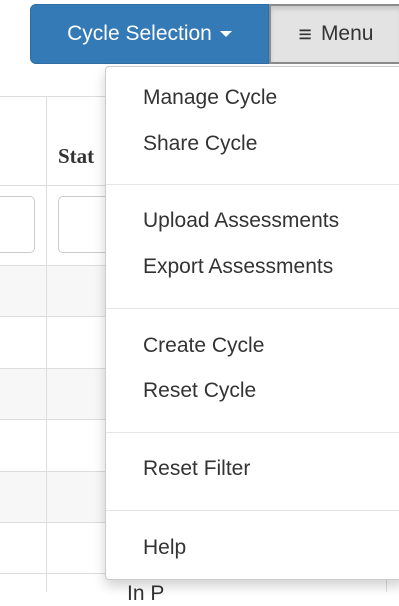 Image resolution: width=399 pixels, height=606 pixels. I want to click on filter-input, so click(17, 224).